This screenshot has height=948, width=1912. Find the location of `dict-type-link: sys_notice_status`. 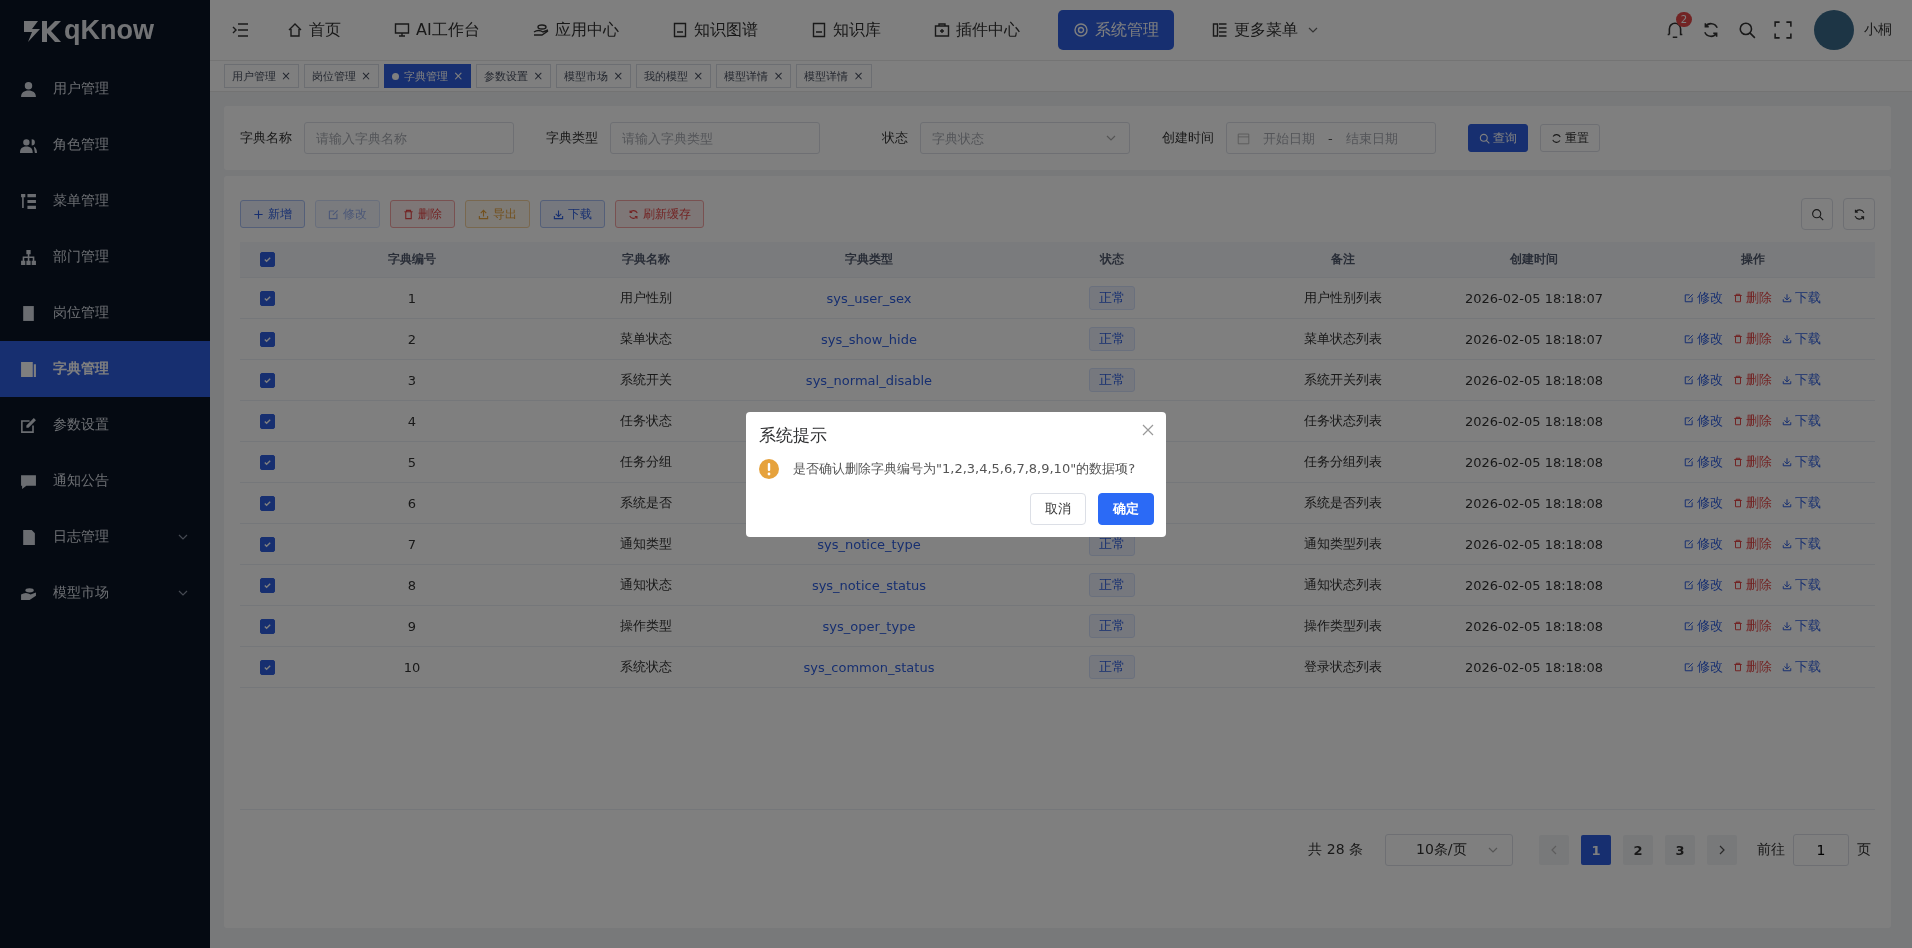

dict-type-link: sys_notice_status is located at coordinates (869, 585).